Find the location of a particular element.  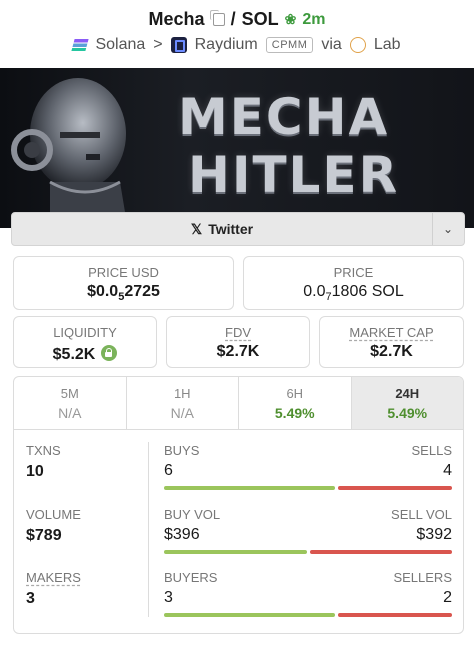

sellers-label: SELLERS is located at coordinates (422, 577).